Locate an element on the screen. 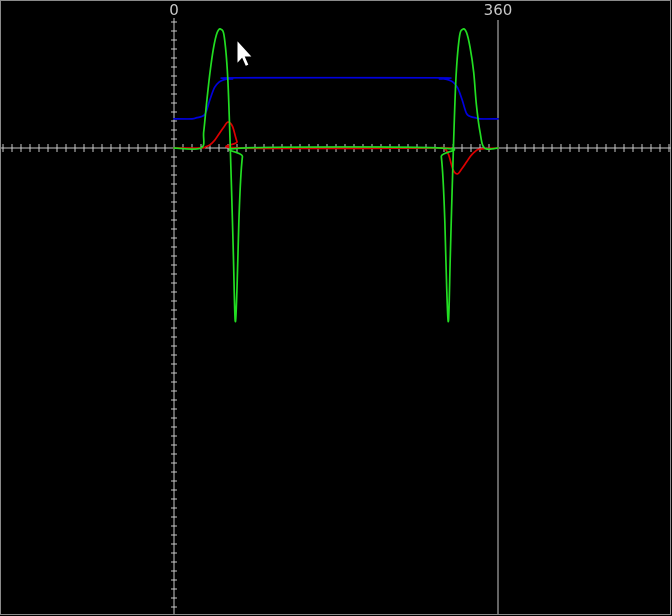 The height and width of the screenshot is (616, 672). blue-series-line is located at coordinates (336, 98).